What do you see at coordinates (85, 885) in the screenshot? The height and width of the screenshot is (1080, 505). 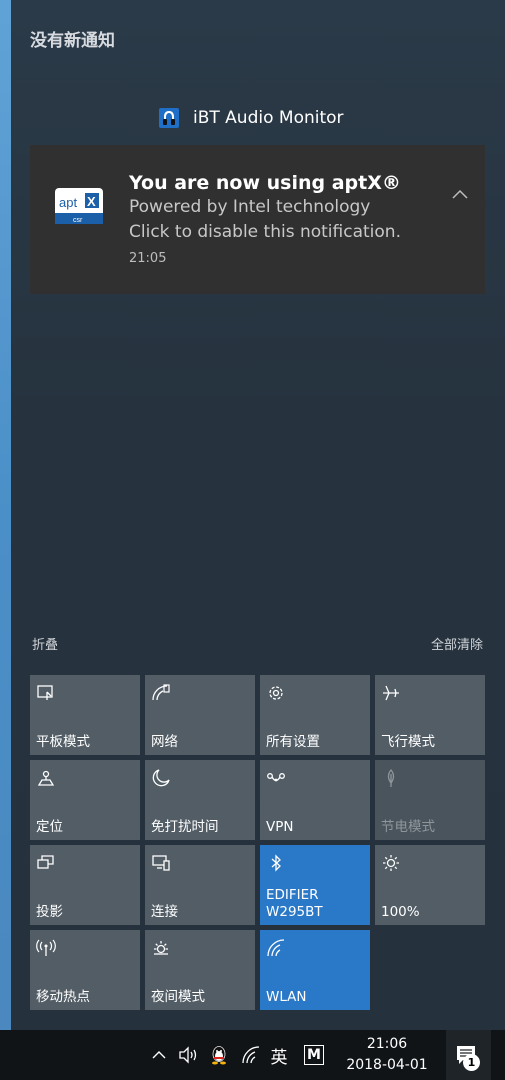 I see `tile-project: 投影` at bounding box center [85, 885].